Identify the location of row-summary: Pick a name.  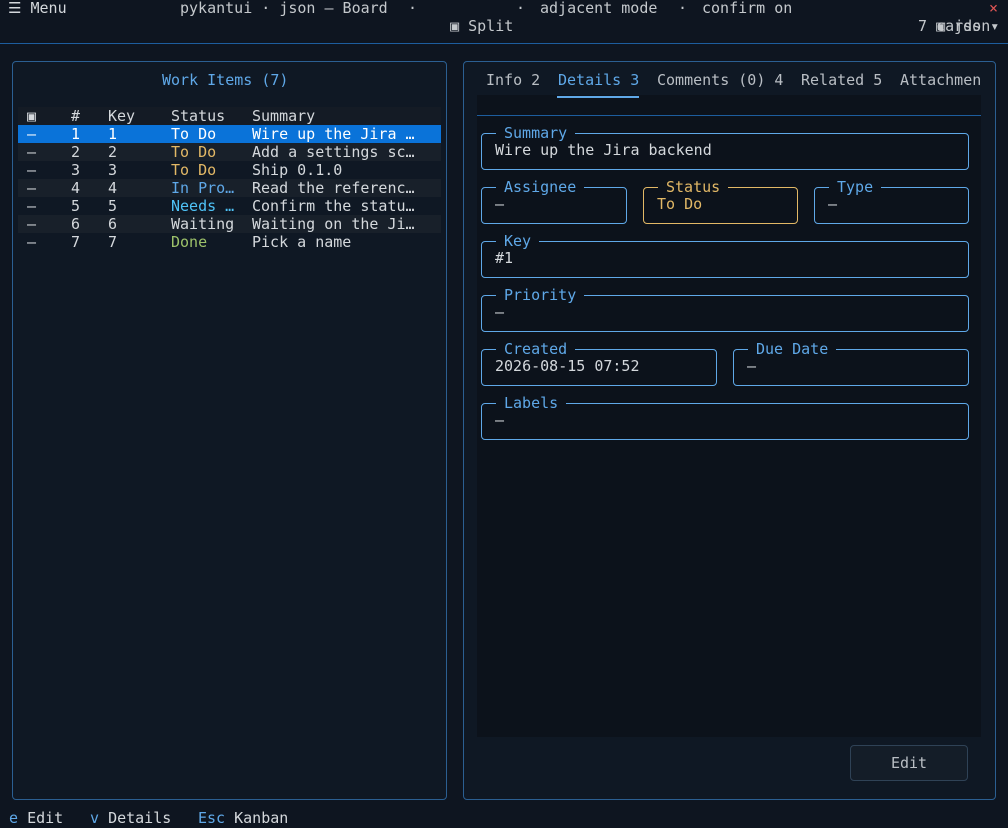
(302, 242).